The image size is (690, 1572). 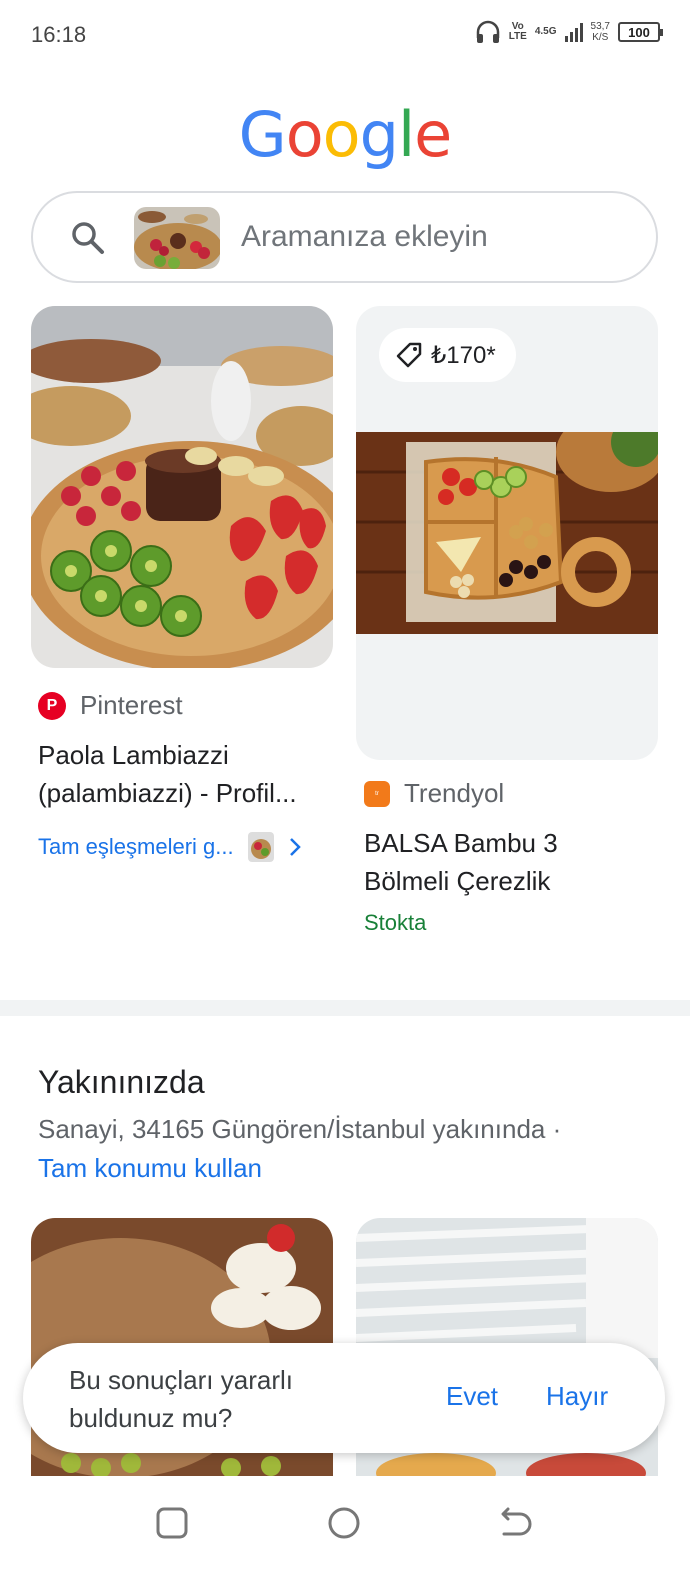 What do you see at coordinates (507, 533) in the screenshot?
I see `result-image-trendyol: ₺170*` at bounding box center [507, 533].